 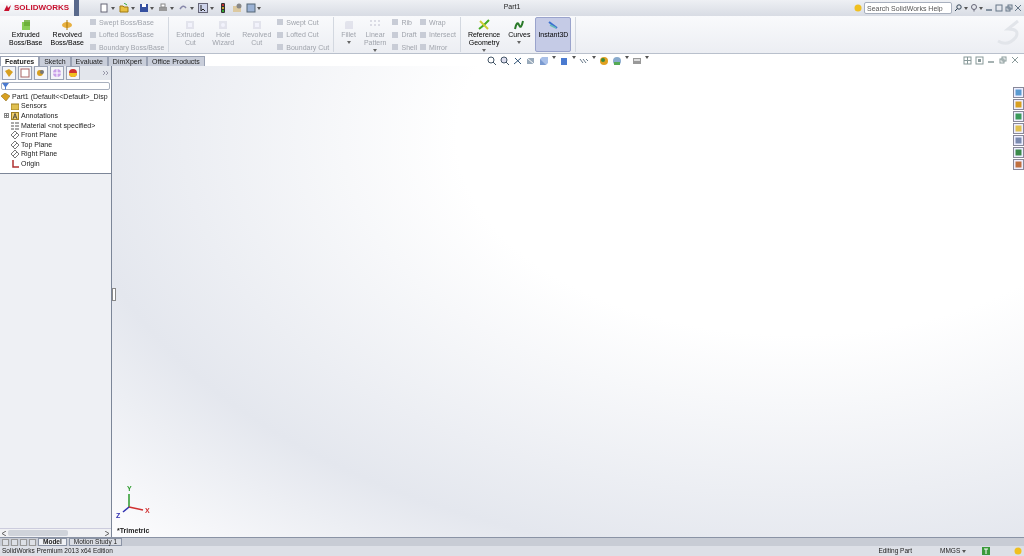 I want to click on filter-icon, so click(x=5, y=86).